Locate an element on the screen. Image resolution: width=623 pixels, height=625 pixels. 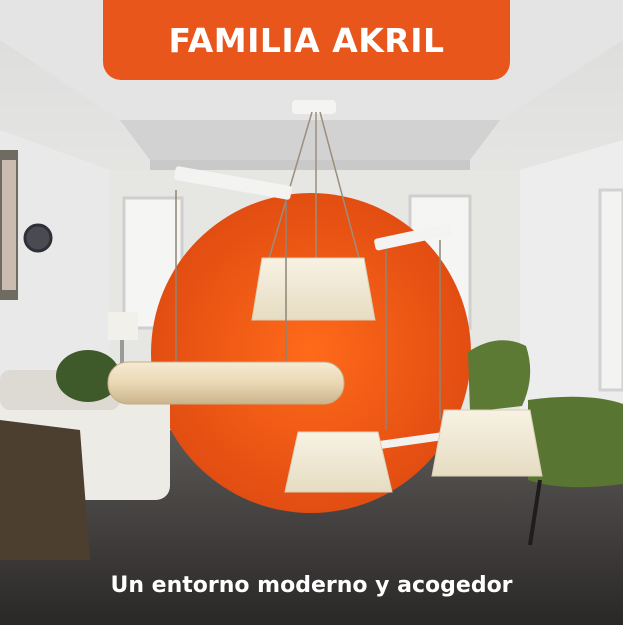
caption-text: Un entorno moderno y acogedor is located at coordinates (311, 585).